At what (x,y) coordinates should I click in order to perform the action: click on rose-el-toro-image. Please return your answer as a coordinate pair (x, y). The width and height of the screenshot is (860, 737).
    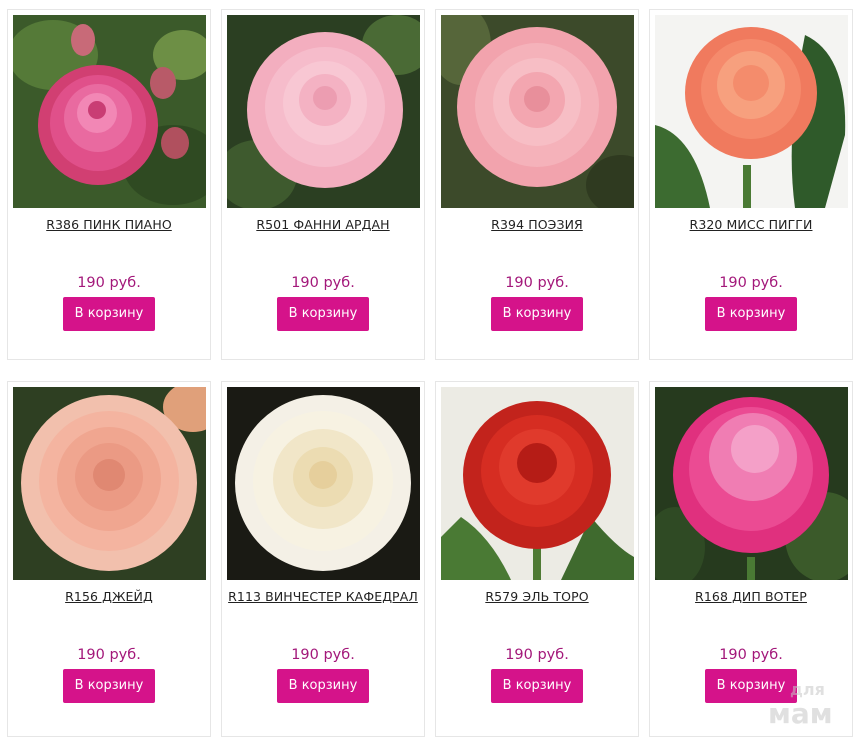
    Looking at the image, I should click on (537, 483).